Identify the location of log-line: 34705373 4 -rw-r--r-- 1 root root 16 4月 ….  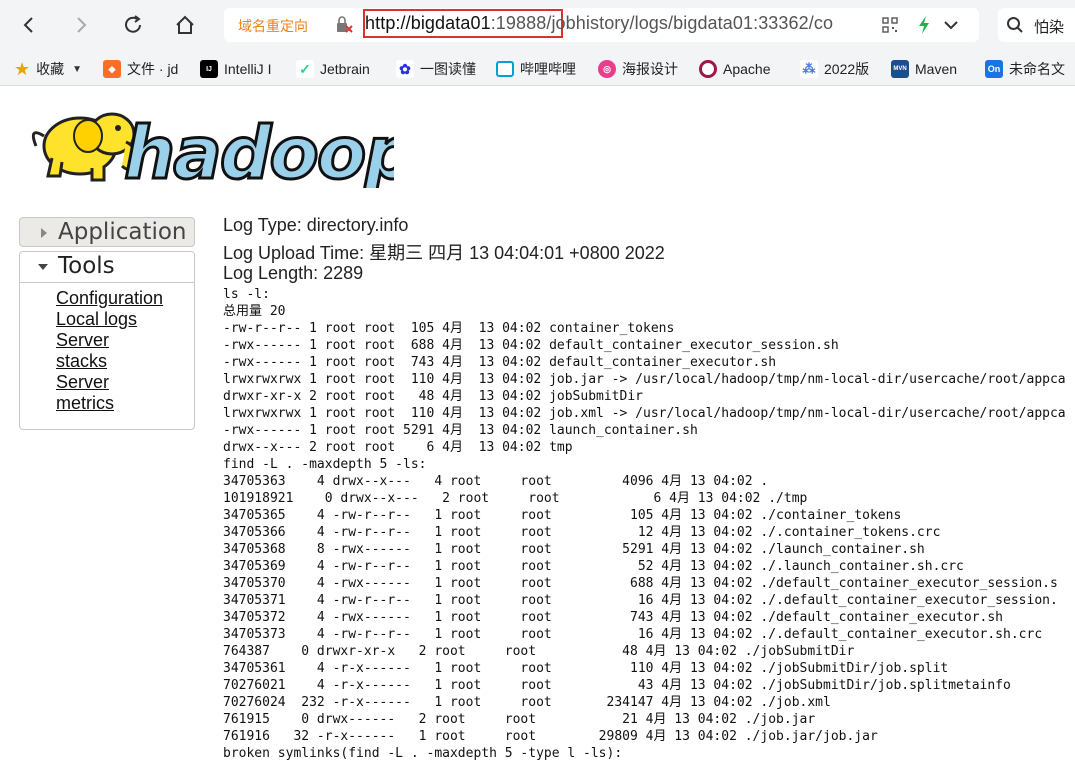
(633, 634).